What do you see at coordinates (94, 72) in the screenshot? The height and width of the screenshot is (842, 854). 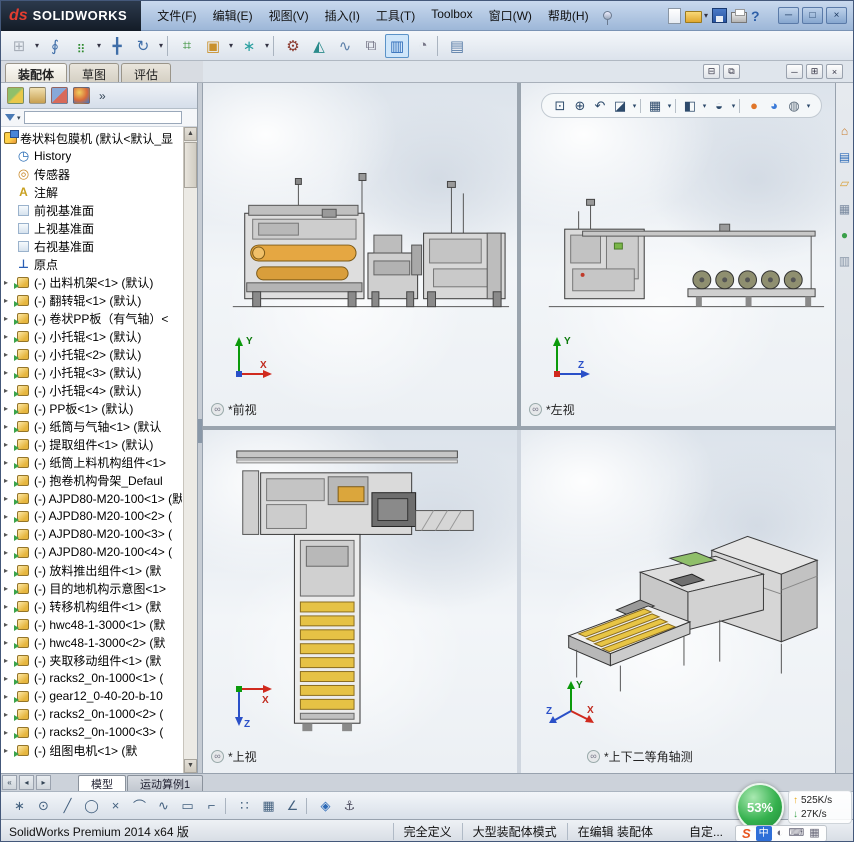 I see `command-tab: 草图` at bounding box center [94, 72].